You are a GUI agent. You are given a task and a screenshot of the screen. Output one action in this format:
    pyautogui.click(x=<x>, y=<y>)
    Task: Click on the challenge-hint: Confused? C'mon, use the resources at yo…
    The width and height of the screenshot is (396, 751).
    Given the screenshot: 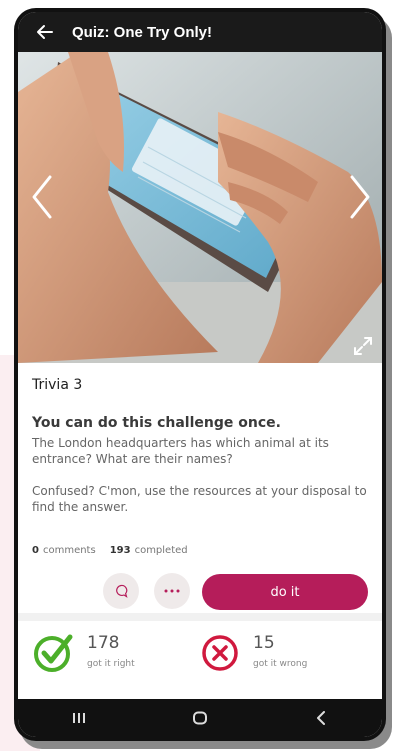 What is the action you would take?
    pyautogui.click(x=199, y=499)
    